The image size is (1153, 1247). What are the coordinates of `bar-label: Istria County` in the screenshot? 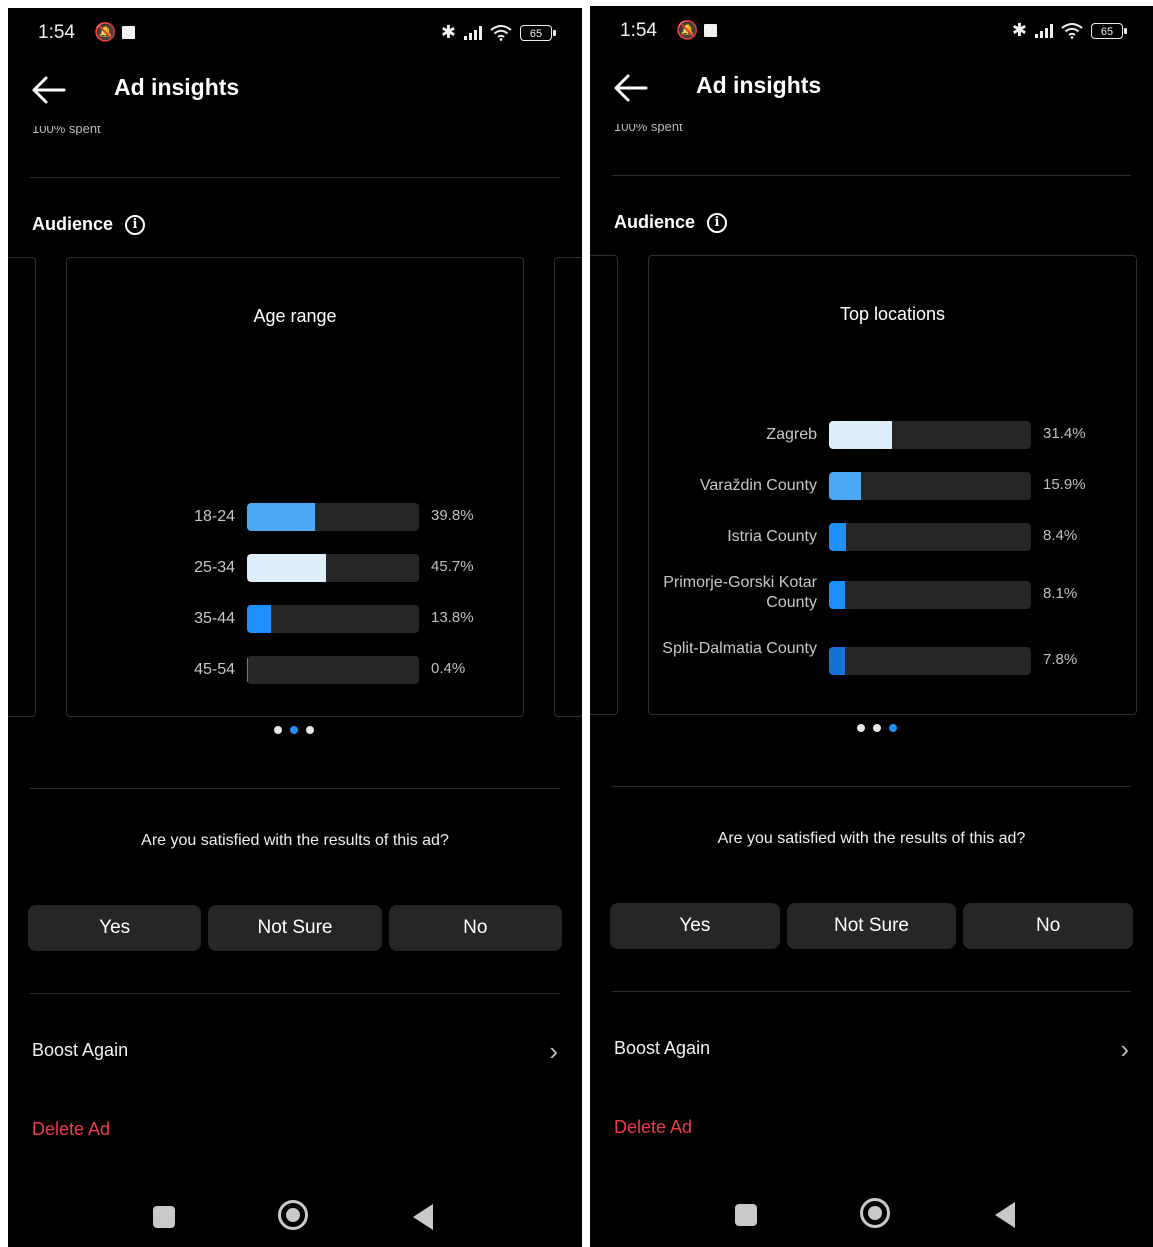 It's located at (772, 536).